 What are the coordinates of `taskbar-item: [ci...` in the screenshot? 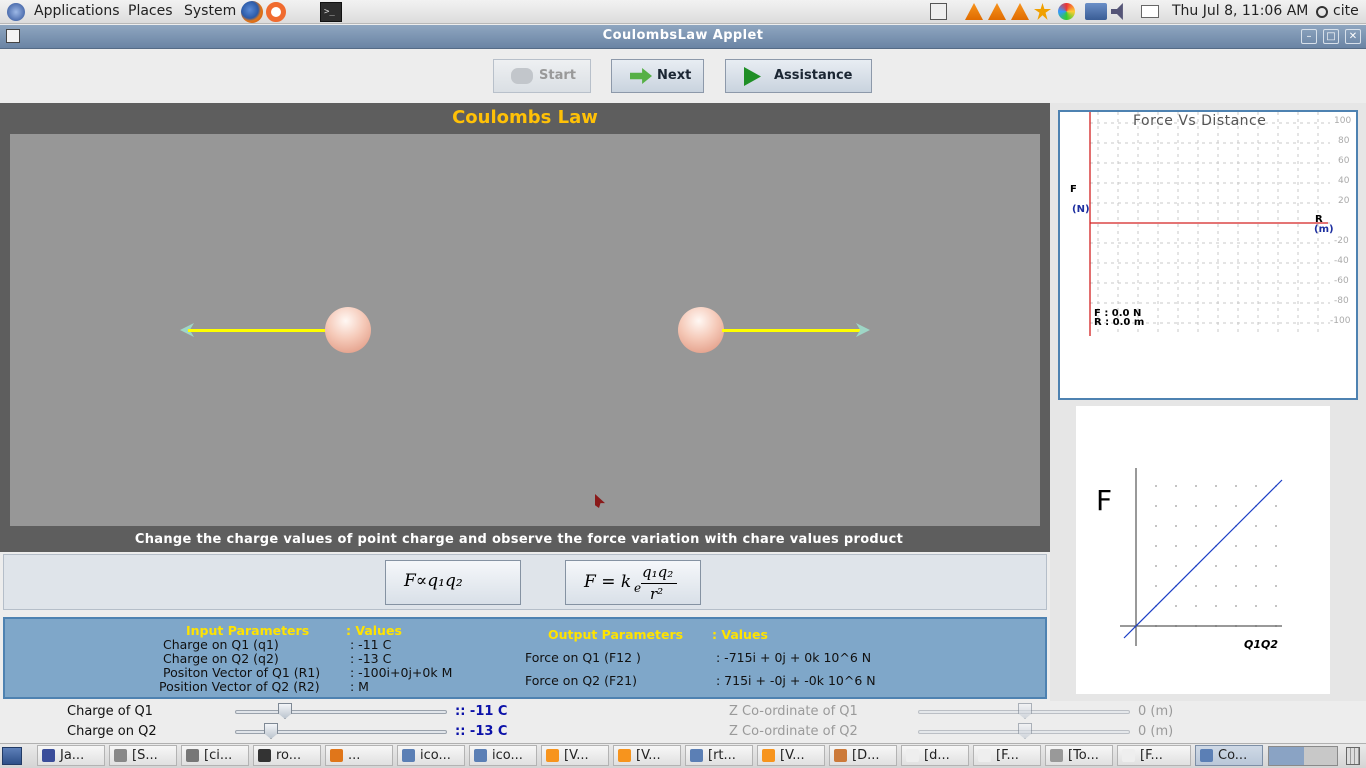 It's located at (215, 755).